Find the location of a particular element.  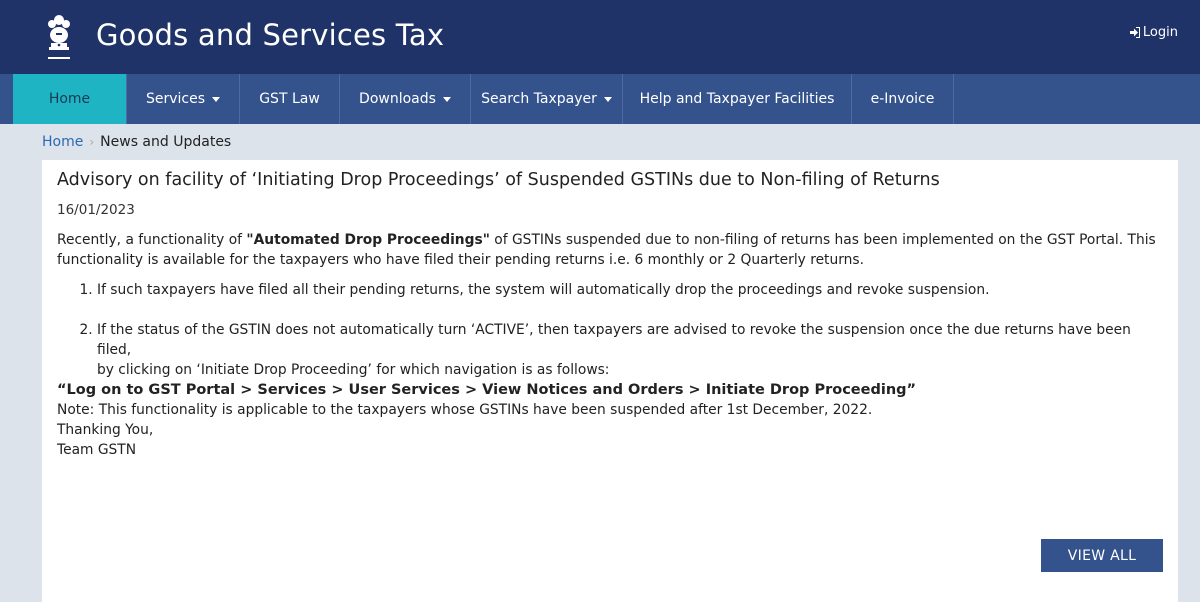

nav-home: Home is located at coordinates (70, 99).